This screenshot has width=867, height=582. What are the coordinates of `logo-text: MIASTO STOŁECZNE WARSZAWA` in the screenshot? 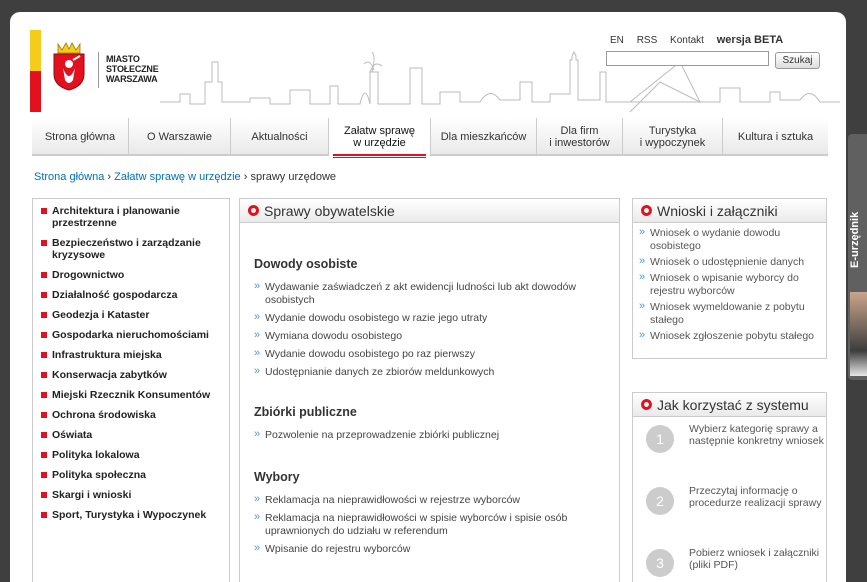 It's located at (132, 69).